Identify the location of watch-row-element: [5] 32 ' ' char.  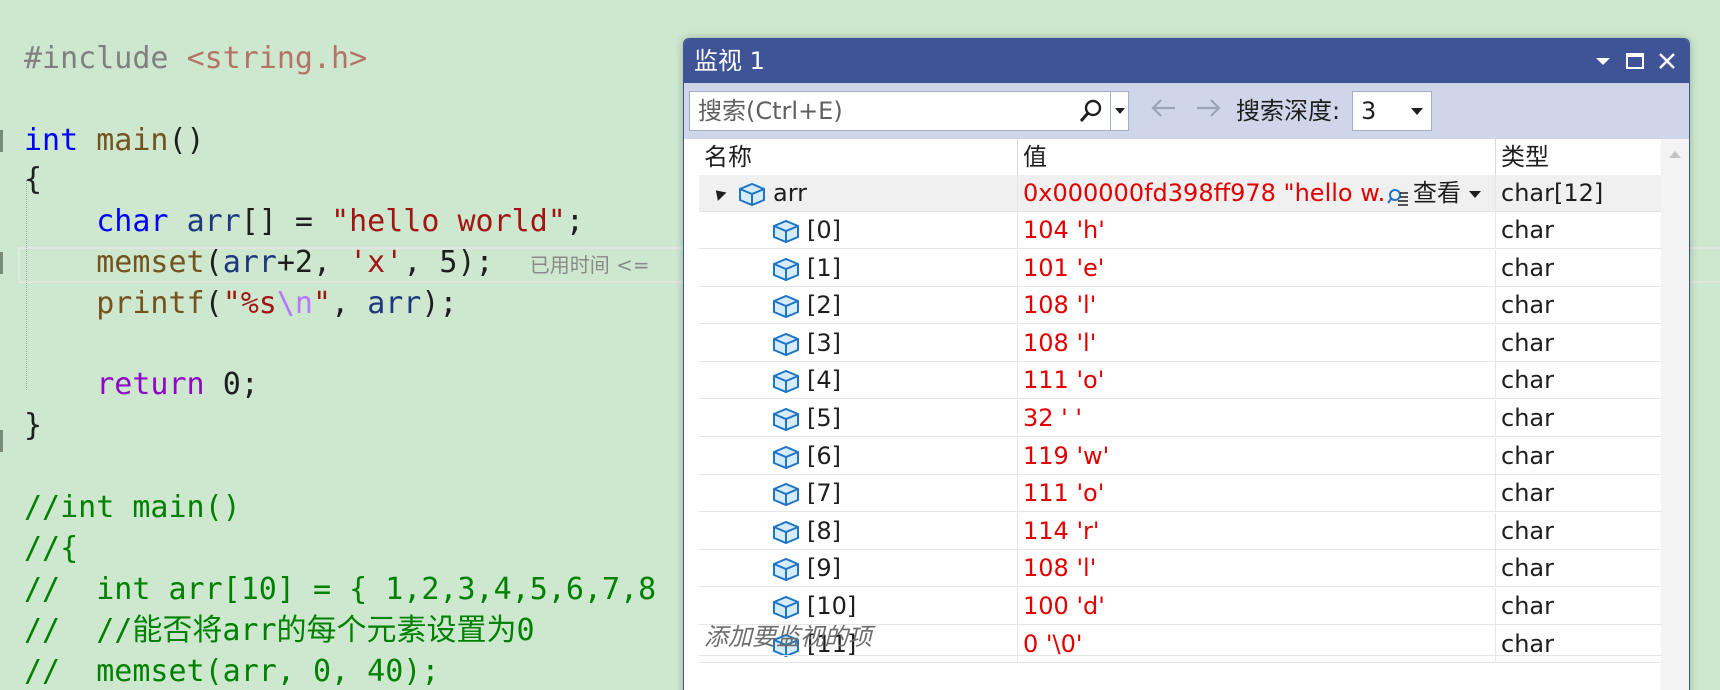
(1184, 418).